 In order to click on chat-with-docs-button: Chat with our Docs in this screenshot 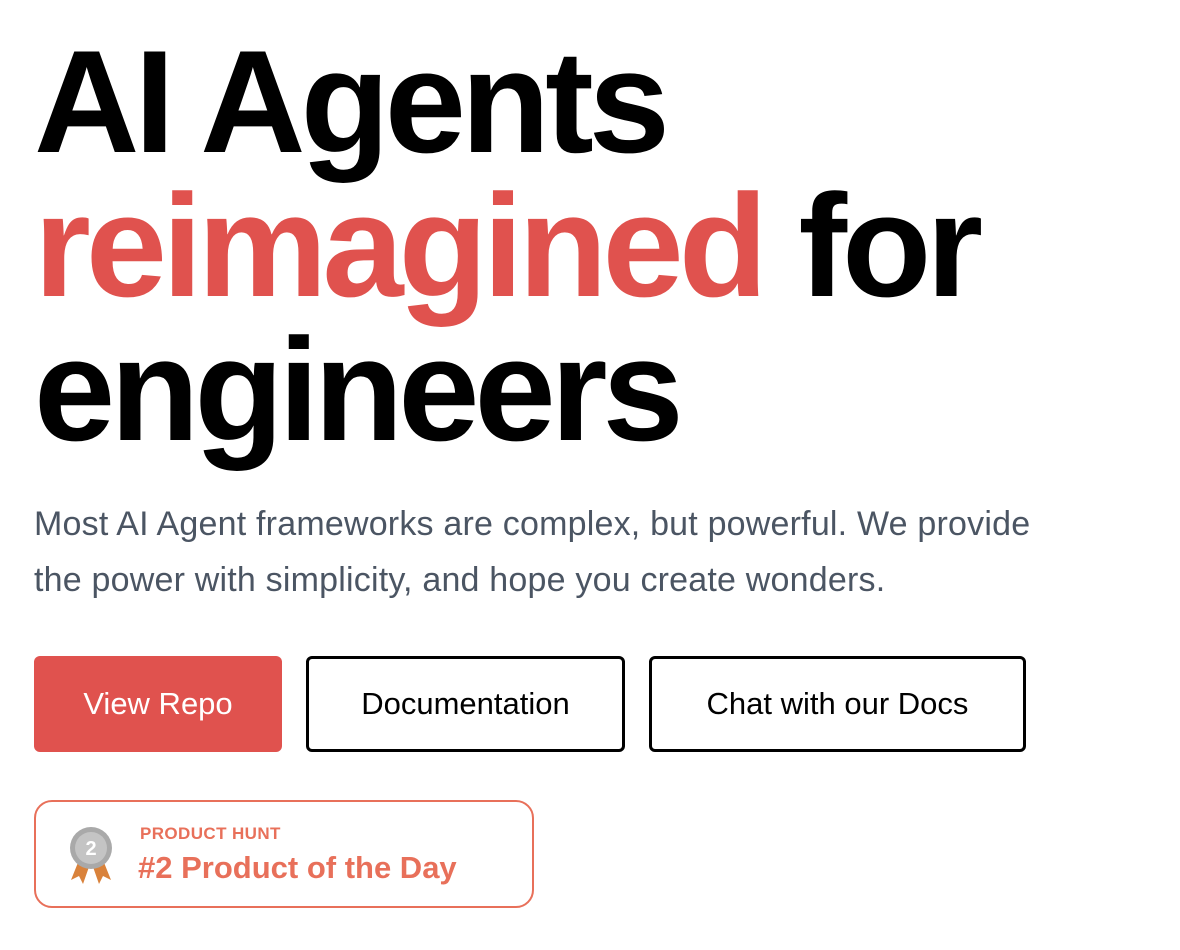, I will do `click(837, 704)`.